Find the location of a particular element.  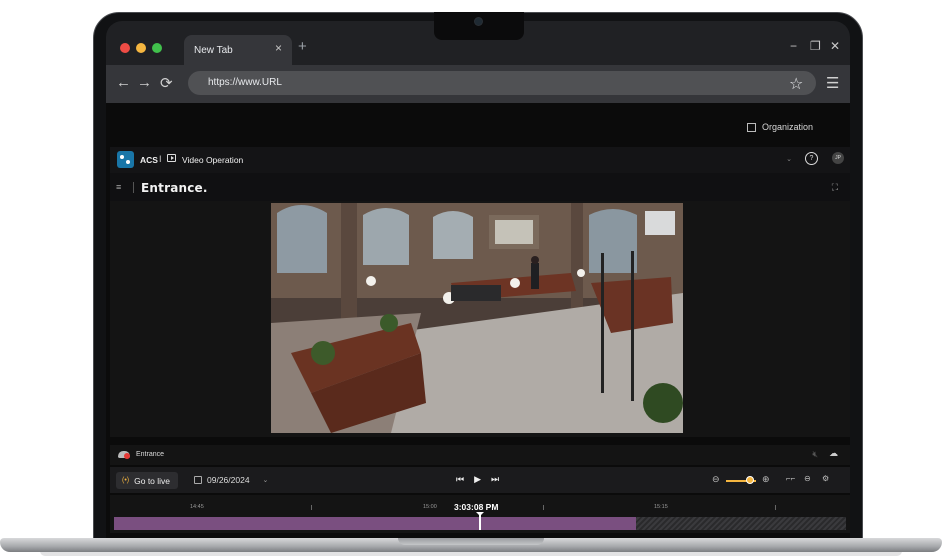

video-operation-icon is located at coordinates (171, 158).